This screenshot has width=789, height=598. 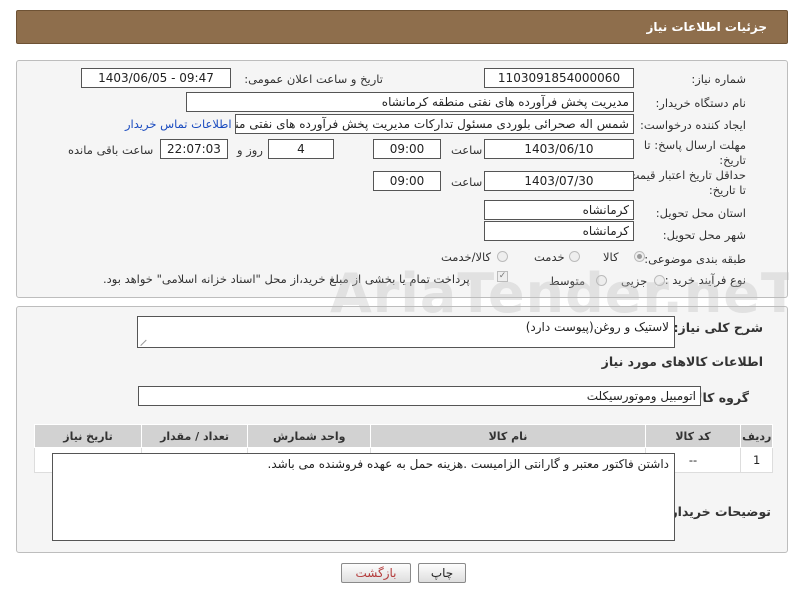 I want to click on resize-grip-icon, so click(x=145, y=342).